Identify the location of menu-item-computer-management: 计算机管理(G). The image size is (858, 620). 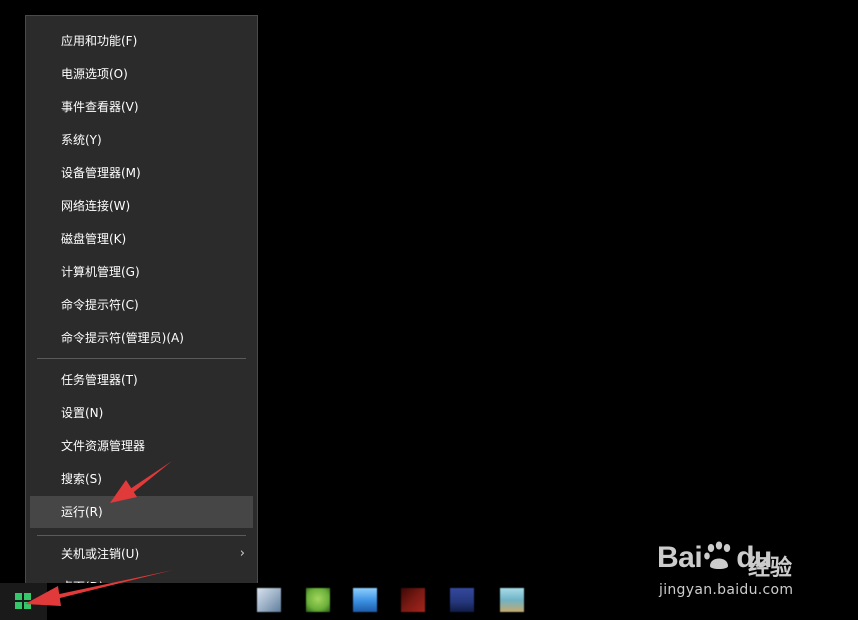
(141, 272).